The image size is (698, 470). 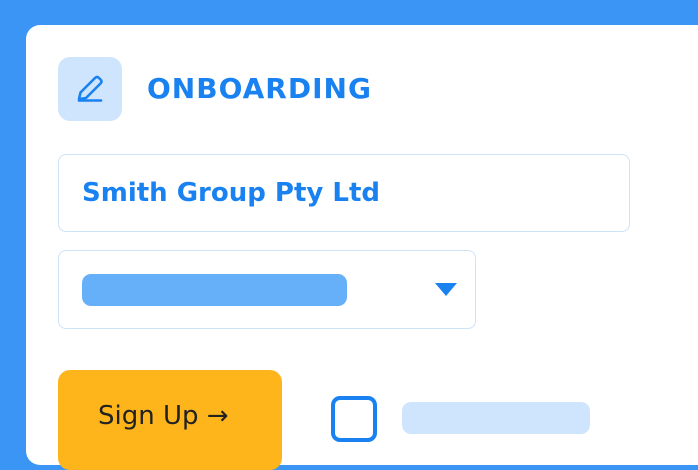 I want to click on sign-up-button: Sign Up →, so click(x=170, y=420).